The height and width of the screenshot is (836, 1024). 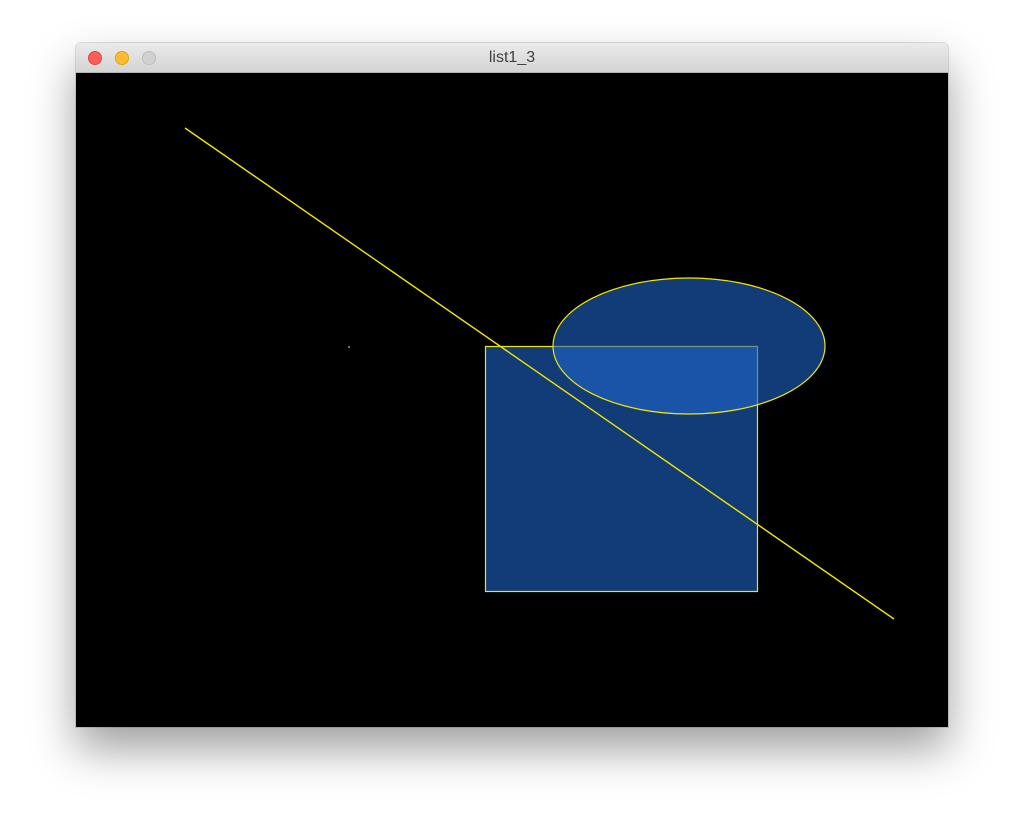 I want to click on window-title: list1_3, so click(x=512, y=57).